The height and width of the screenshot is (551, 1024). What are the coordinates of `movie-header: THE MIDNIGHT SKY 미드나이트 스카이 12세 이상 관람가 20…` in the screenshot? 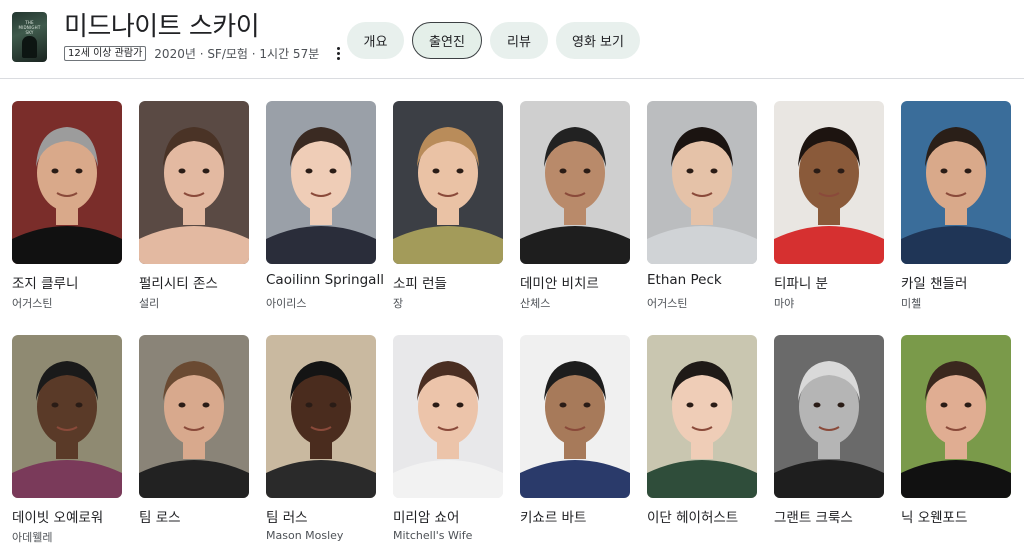 It's located at (512, 39).